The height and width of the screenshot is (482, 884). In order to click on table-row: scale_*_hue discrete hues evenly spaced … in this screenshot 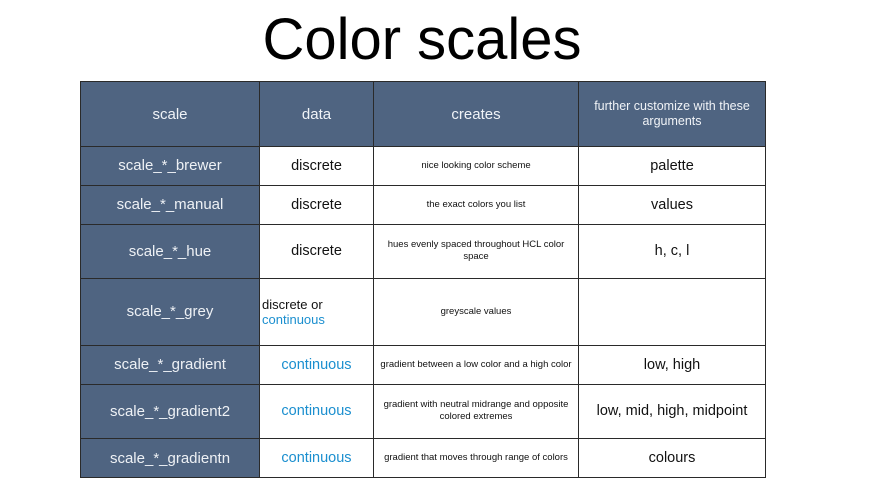, I will do `click(423, 251)`.